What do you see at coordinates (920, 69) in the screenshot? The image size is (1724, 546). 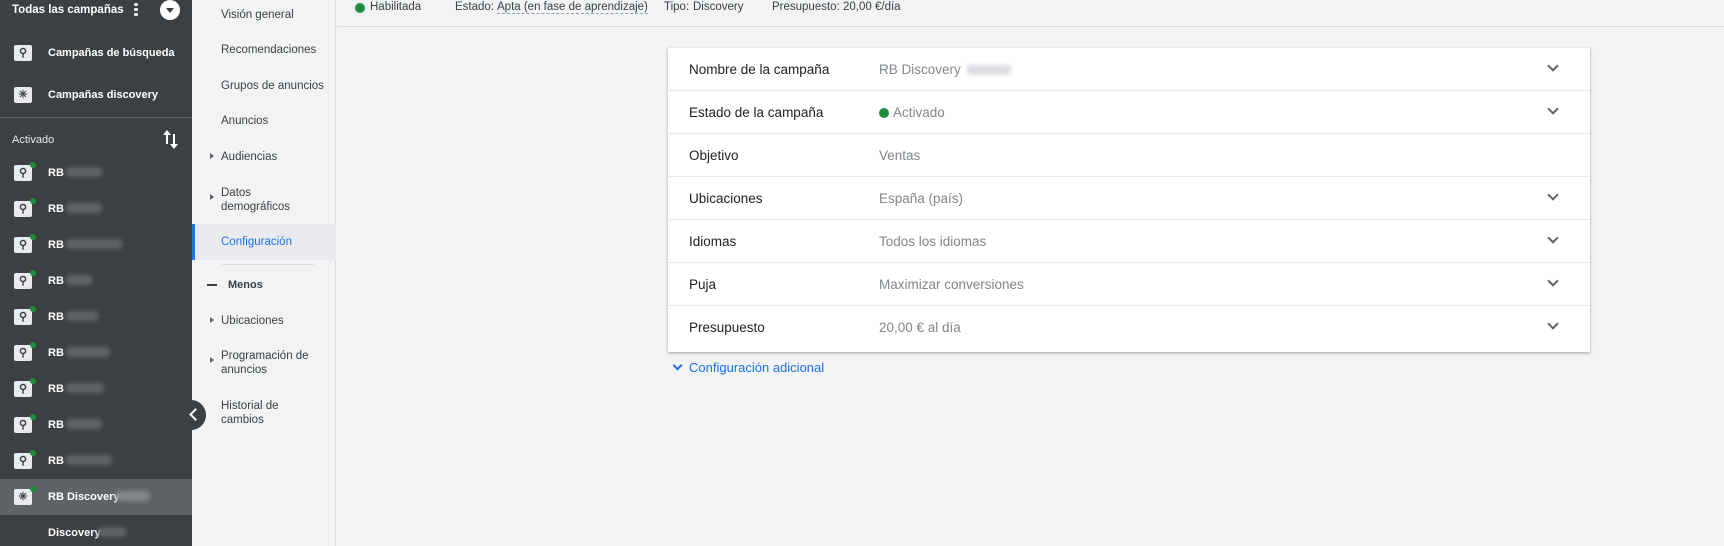 I see `campaign-name-value: RB Discovery` at bounding box center [920, 69].